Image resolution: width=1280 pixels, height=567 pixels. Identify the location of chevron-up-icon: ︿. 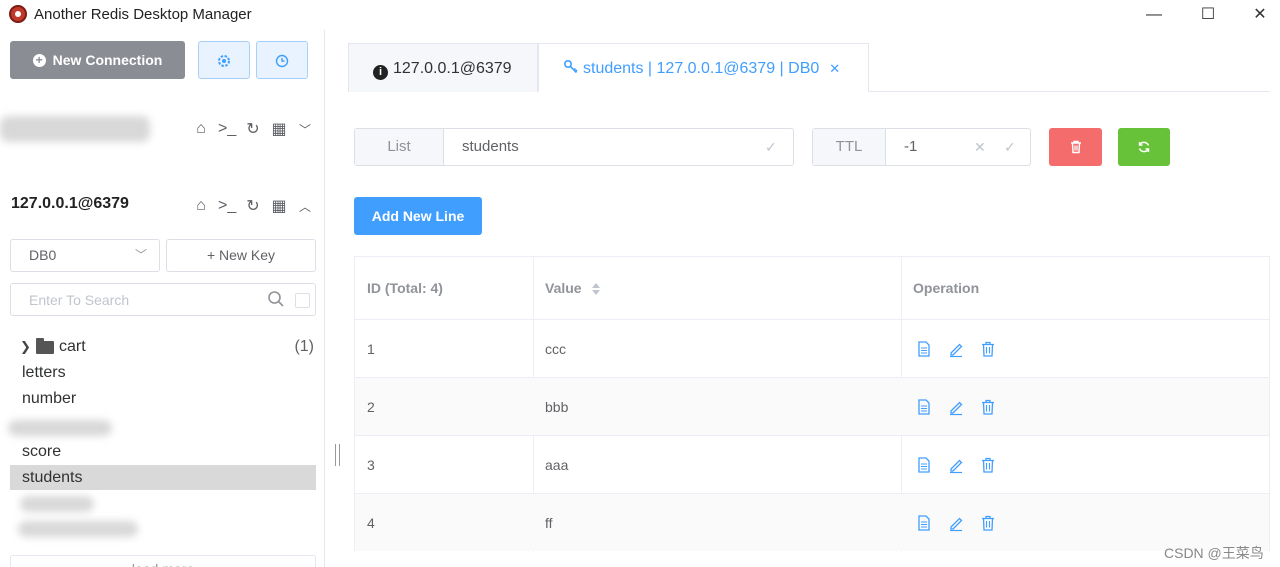
(305, 206).